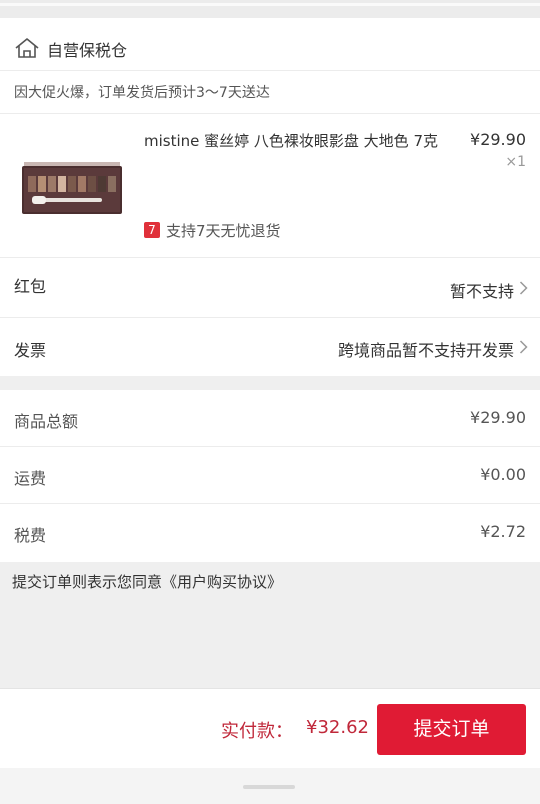 The width and height of the screenshot is (540, 804). What do you see at coordinates (498, 139) in the screenshot?
I see `product-price: ¥29.90` at bounding box center [498, 139].